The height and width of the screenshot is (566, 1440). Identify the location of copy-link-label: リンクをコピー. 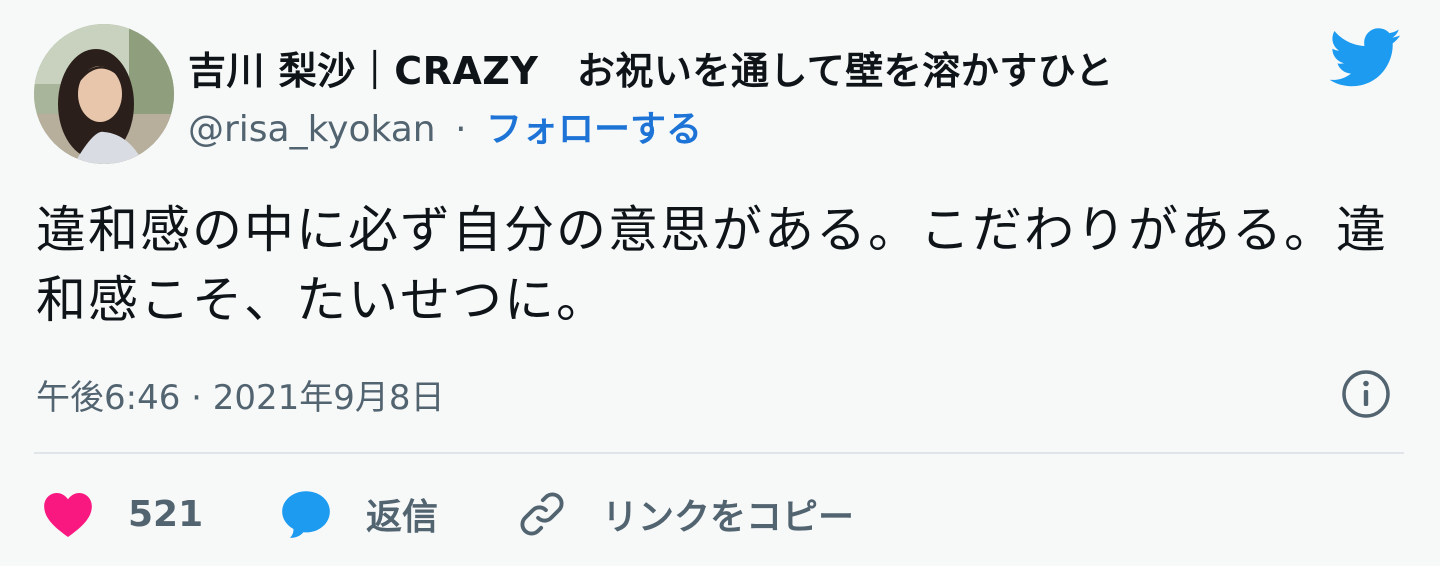
(728, 517).